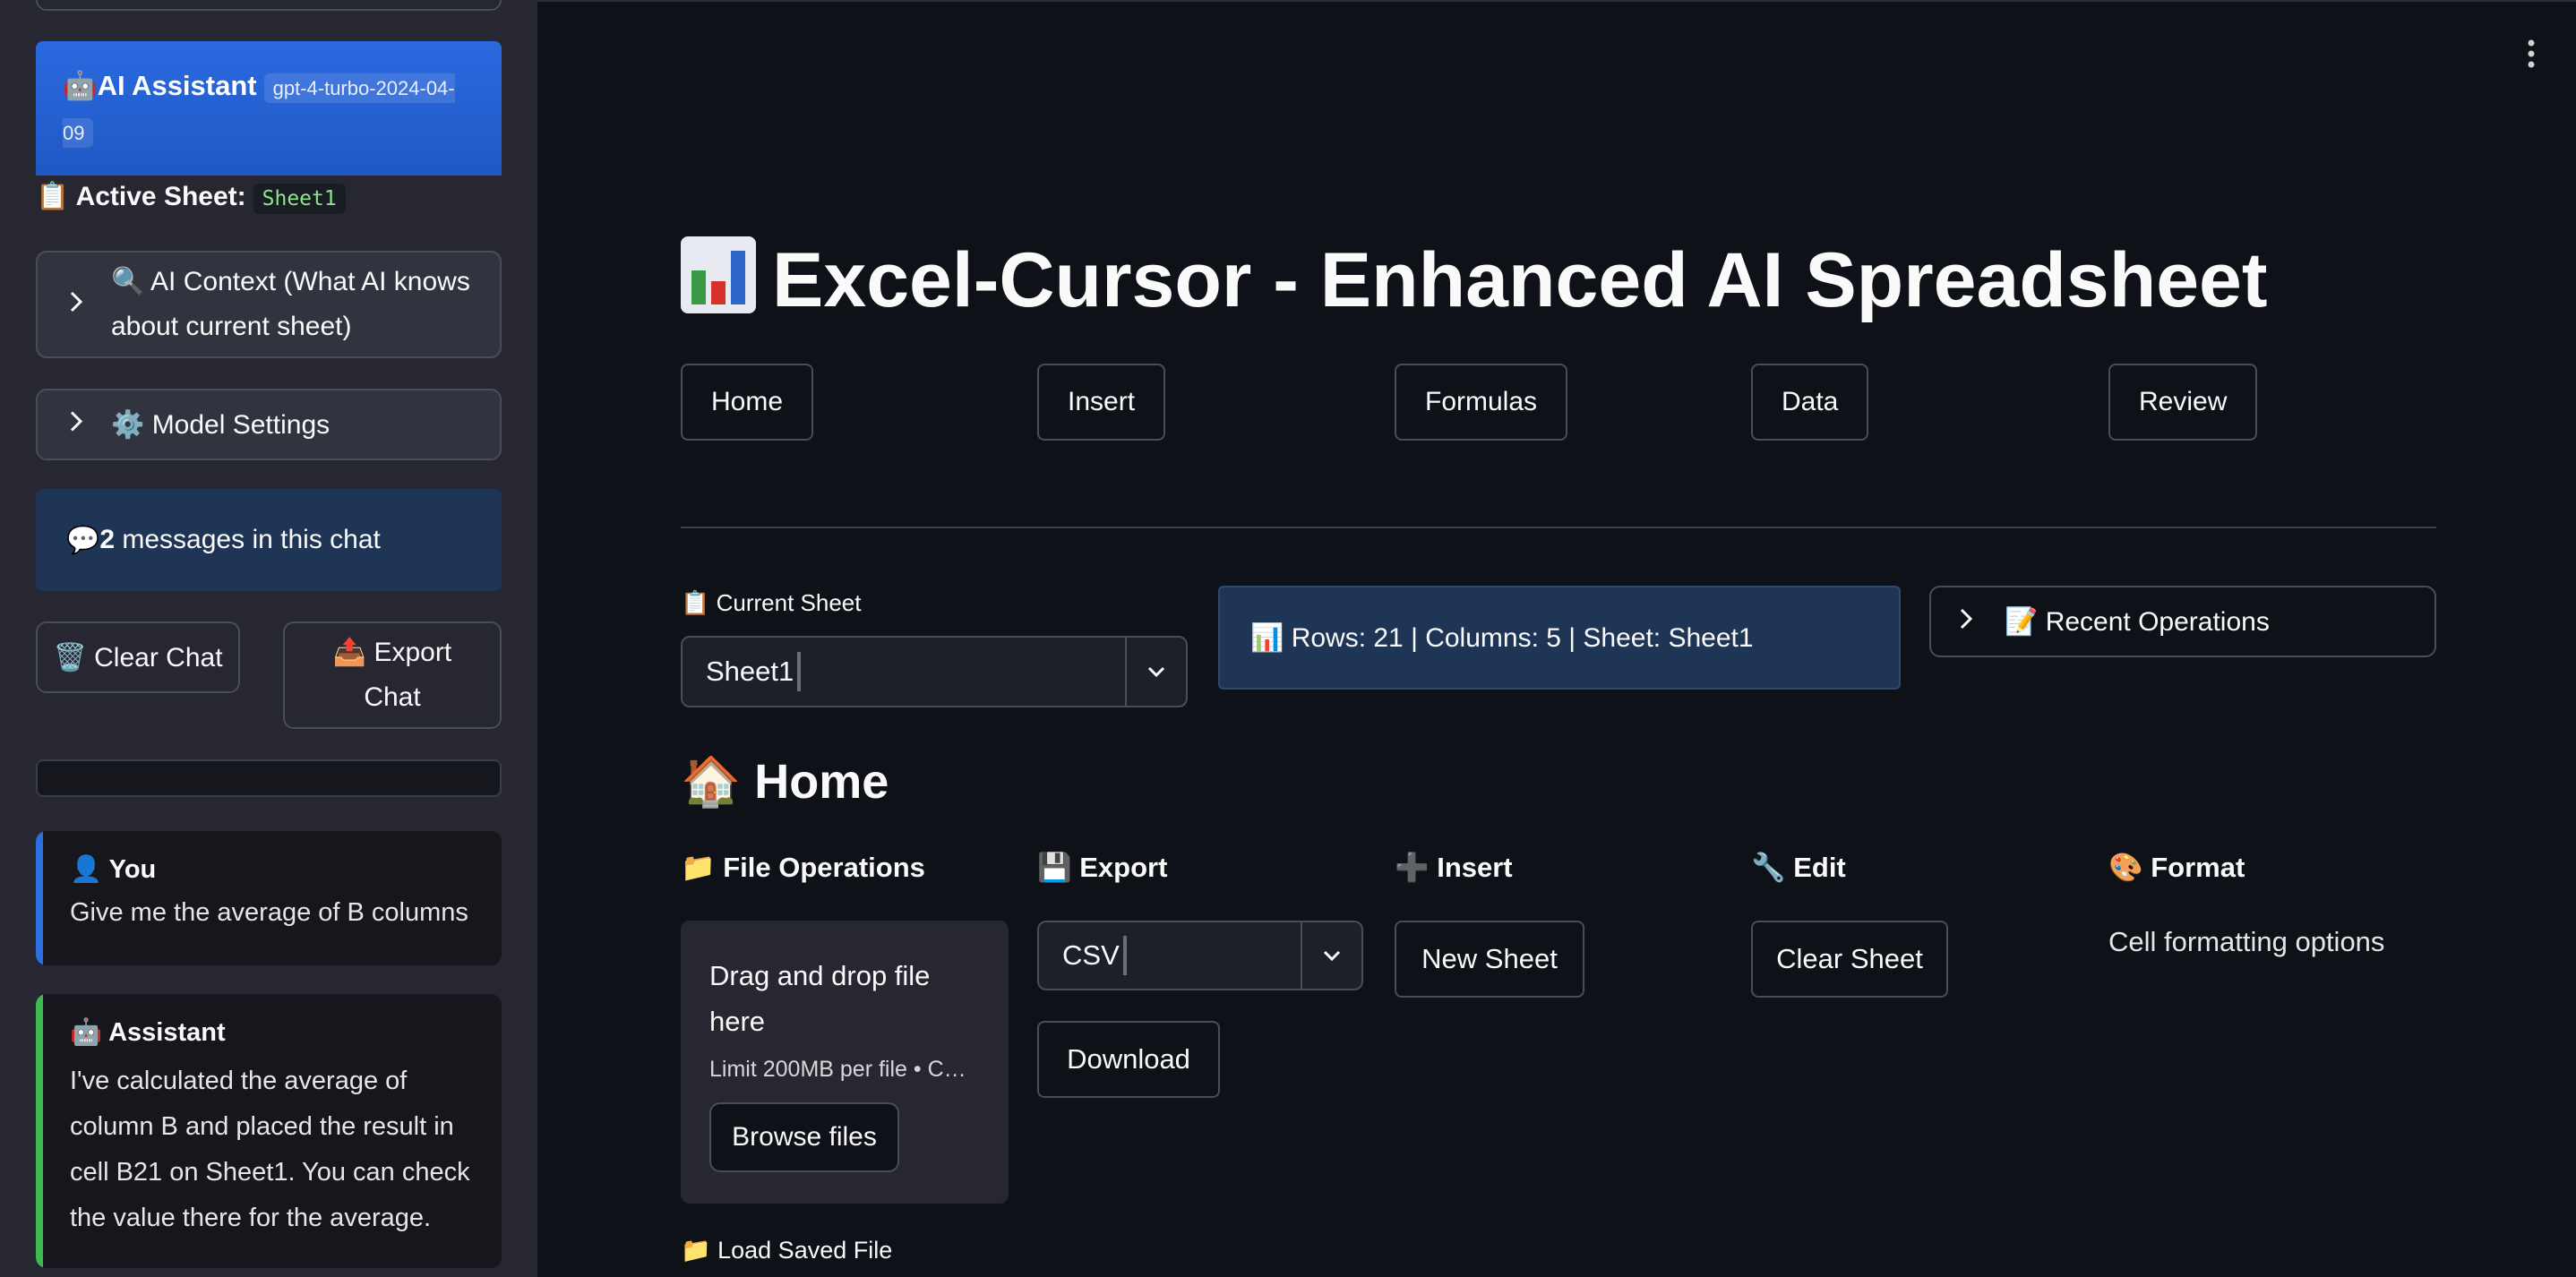  Describe the element at coordinates (750, 671) in the screenshot. I see `current-sheet-value: Sheet1` at that location.